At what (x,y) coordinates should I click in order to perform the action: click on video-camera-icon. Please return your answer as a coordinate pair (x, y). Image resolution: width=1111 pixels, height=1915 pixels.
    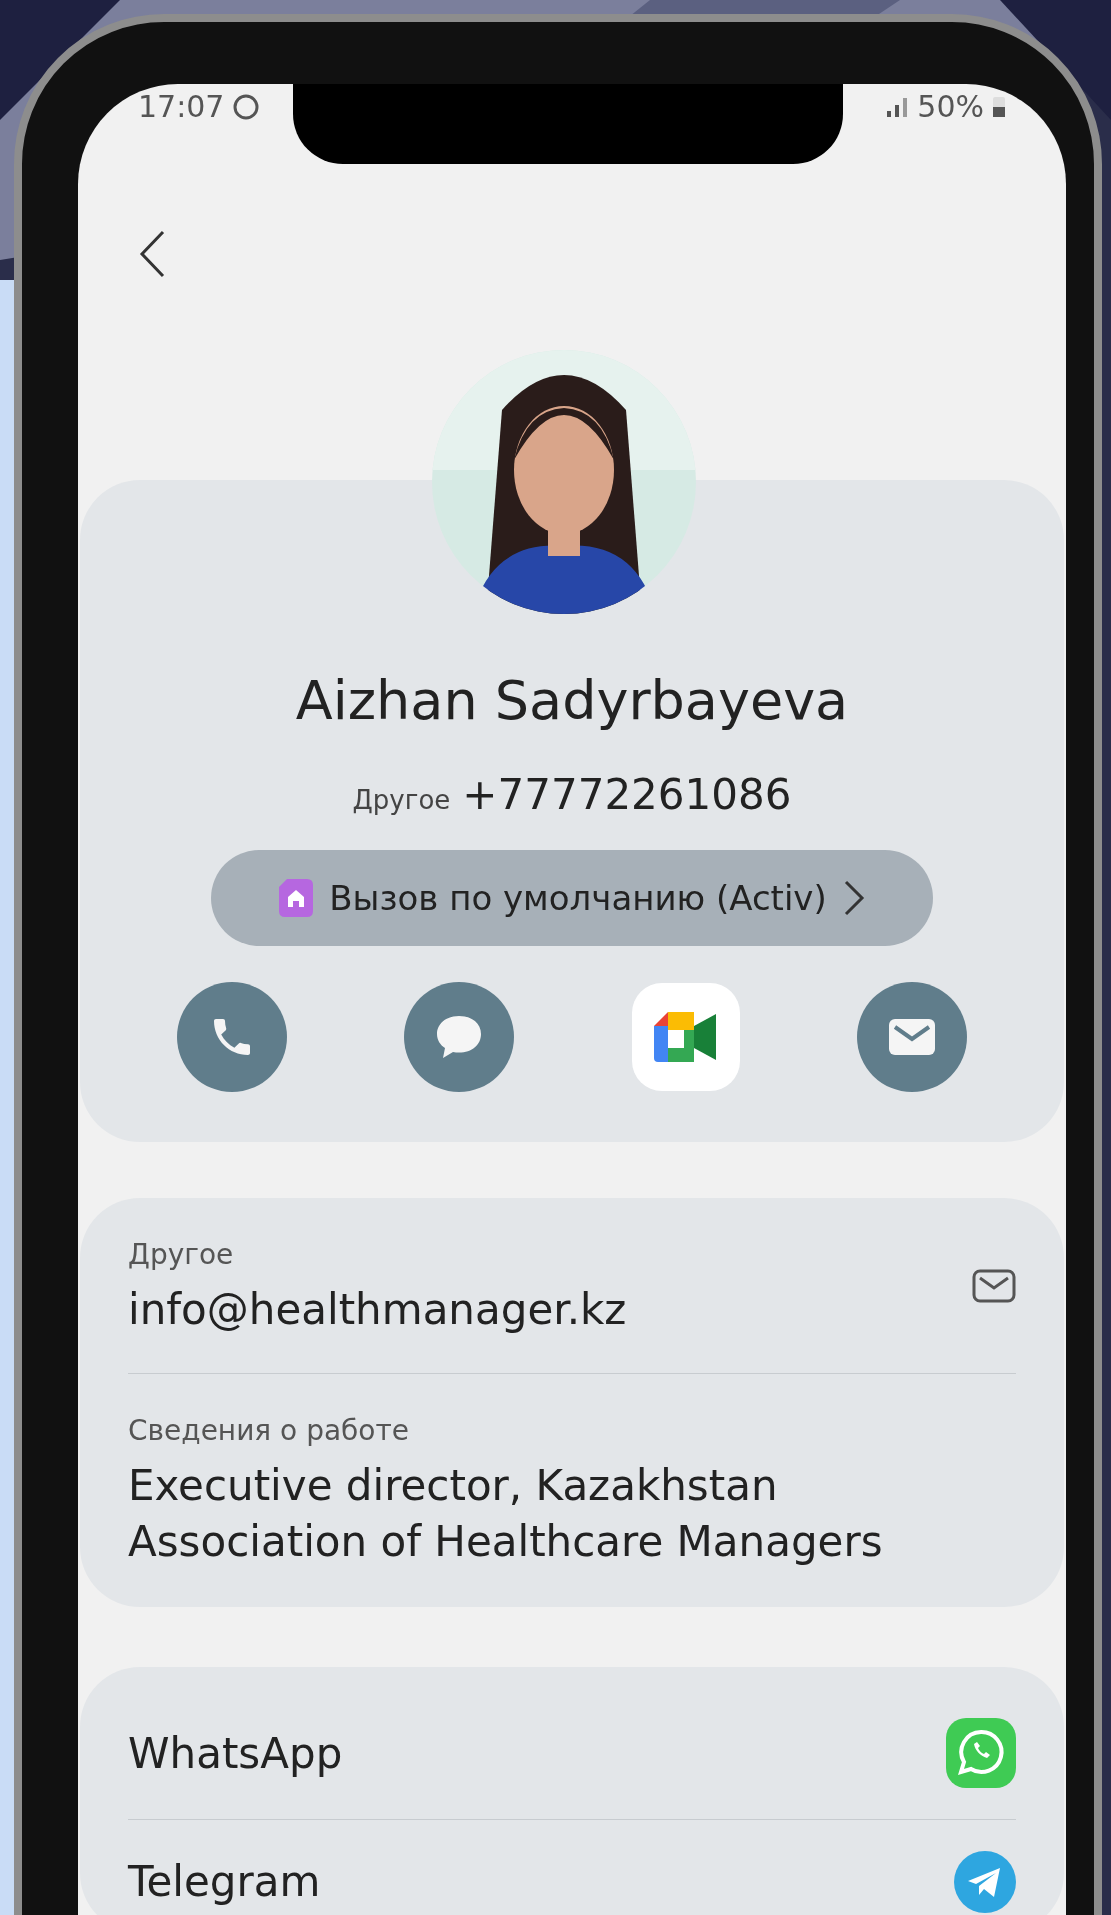
    Looking at the image, I should click on (685, 1037).